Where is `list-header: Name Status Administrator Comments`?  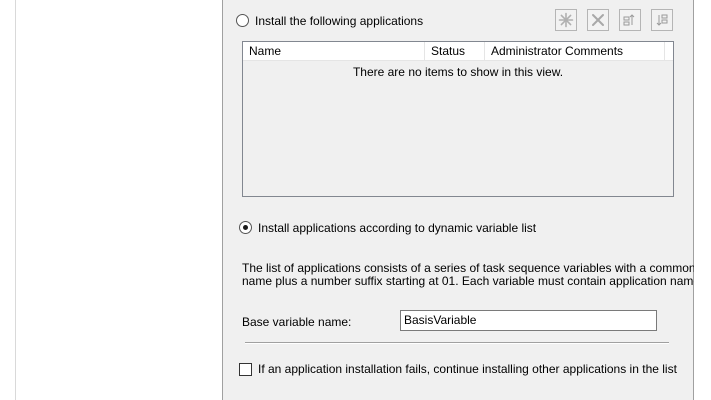
list-header: Name Status Administrator Comments is located at coordinates (458, 51).